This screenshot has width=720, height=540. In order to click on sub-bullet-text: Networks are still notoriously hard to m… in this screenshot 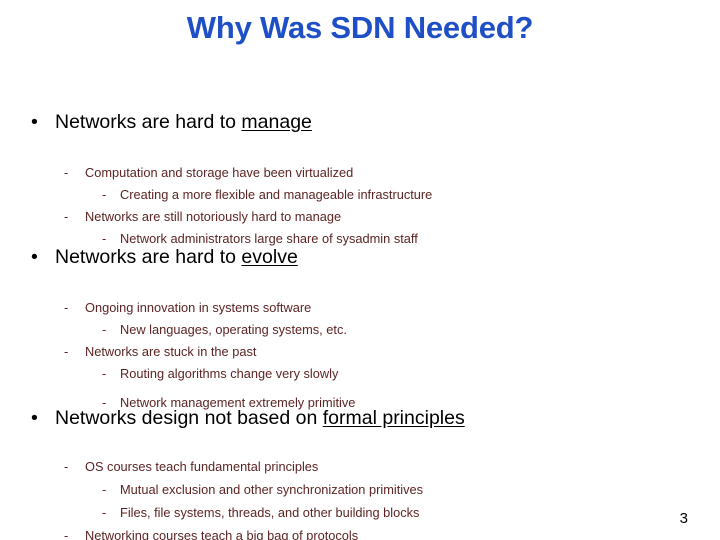, I will do `click(213, 216)`.